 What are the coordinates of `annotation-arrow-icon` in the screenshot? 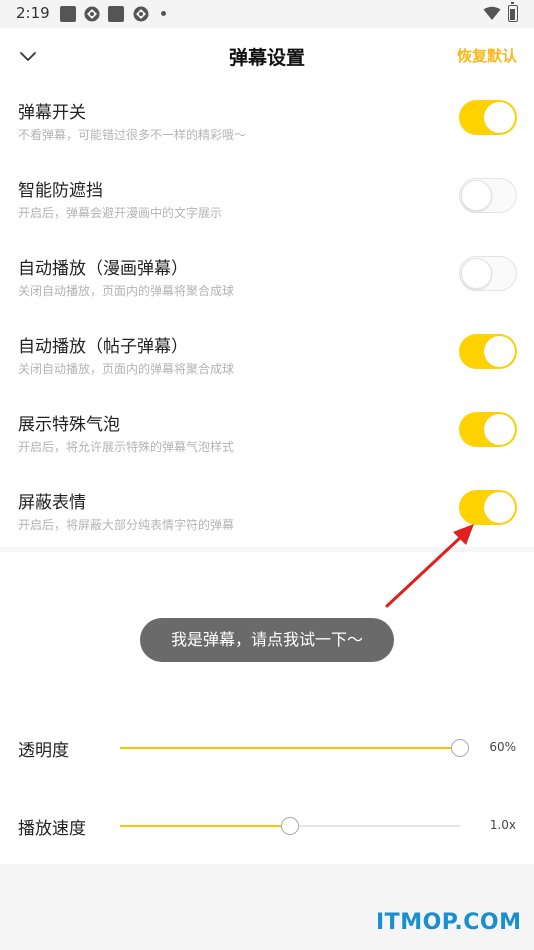 It's located at (429, 566).